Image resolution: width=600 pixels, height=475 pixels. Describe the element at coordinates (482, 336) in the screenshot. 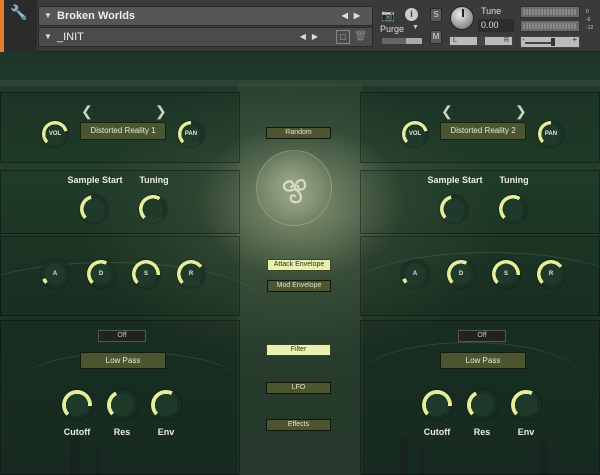

I see `layer2-filter-toggle: Off` at that location.